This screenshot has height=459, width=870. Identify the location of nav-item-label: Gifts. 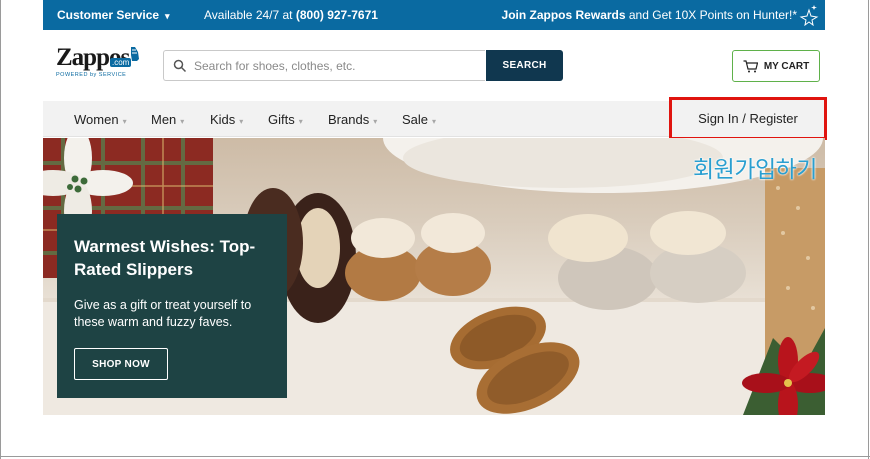
(281, 119).